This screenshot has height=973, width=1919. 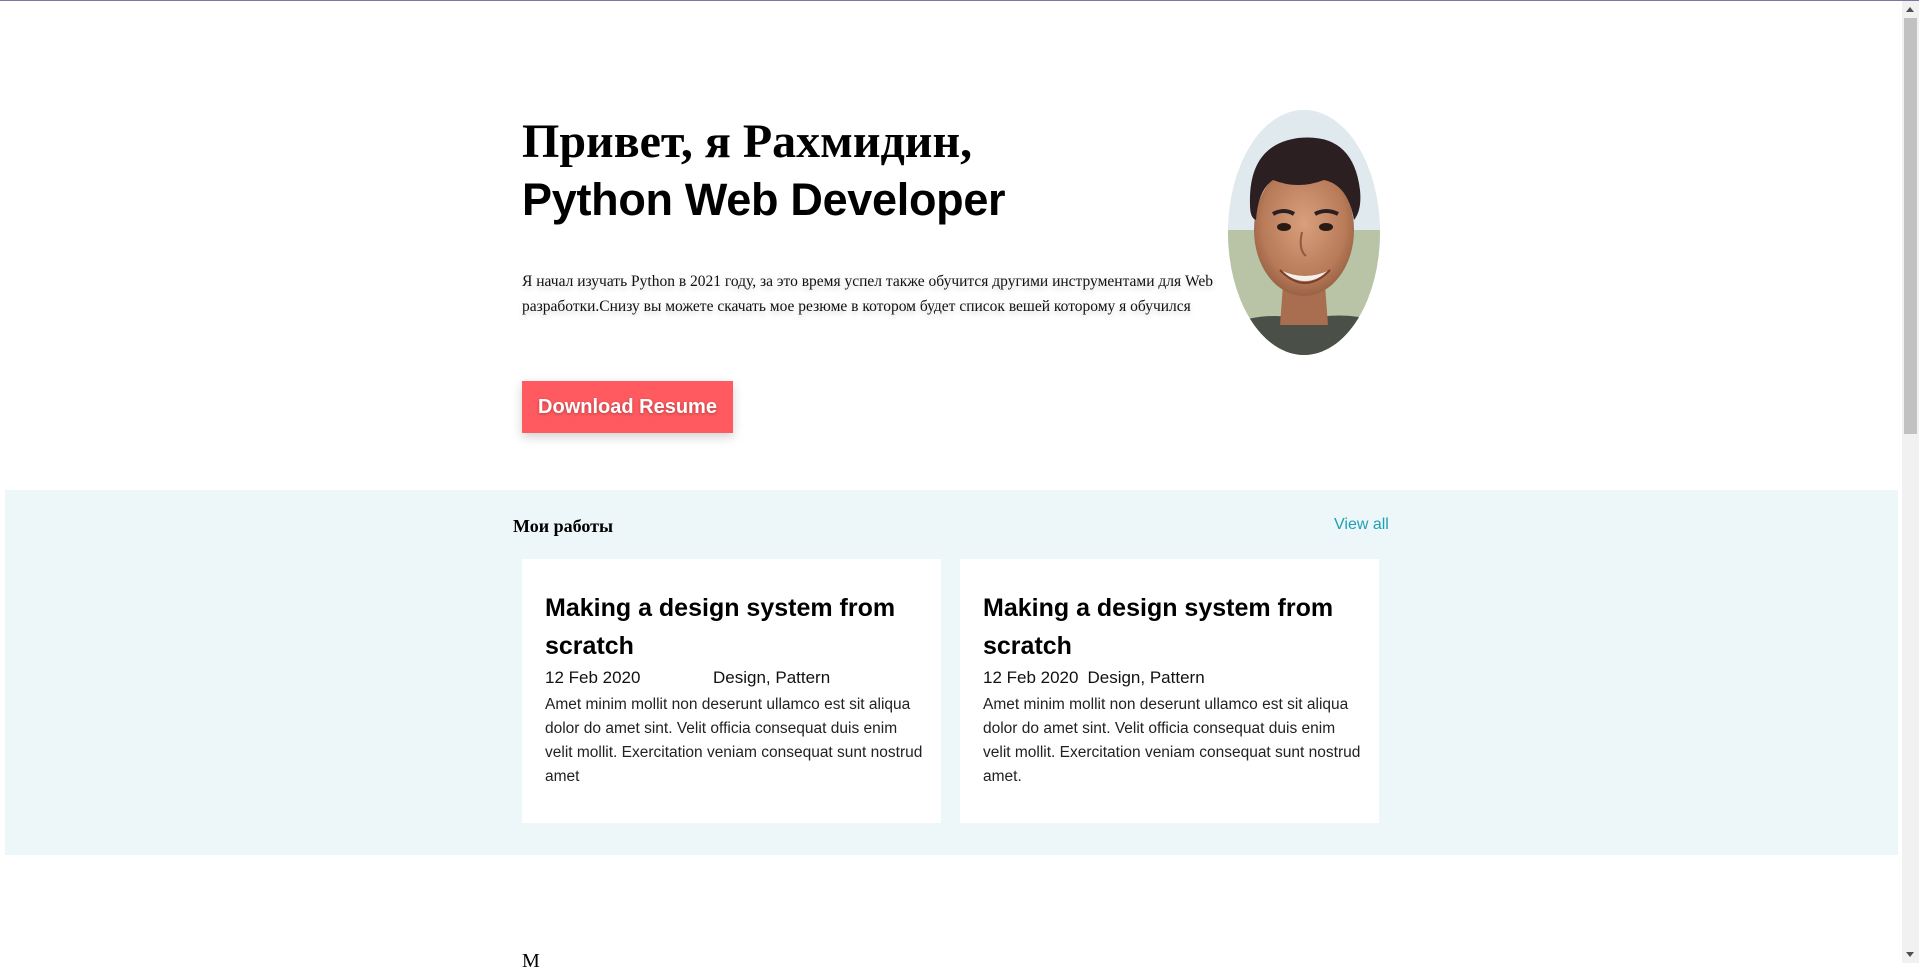 I want to click on works-title: Мои работы, so click(x=563, y=526).